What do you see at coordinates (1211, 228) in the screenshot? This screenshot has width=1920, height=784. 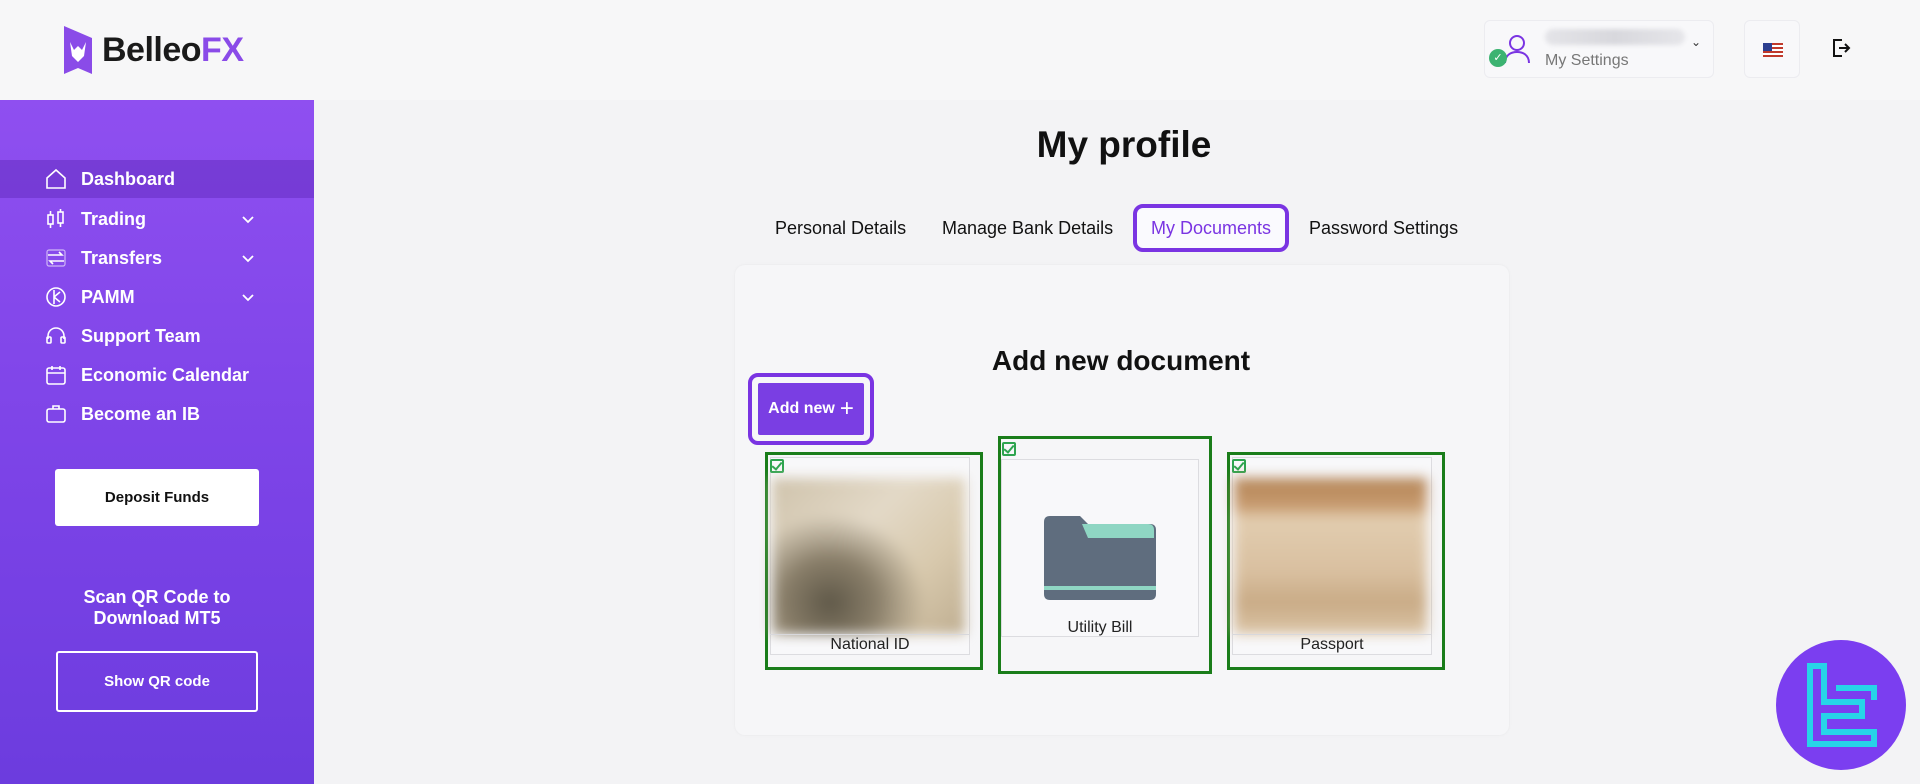 I see `tab-my-documents: My Documents` at bounding box center [1211, 228].